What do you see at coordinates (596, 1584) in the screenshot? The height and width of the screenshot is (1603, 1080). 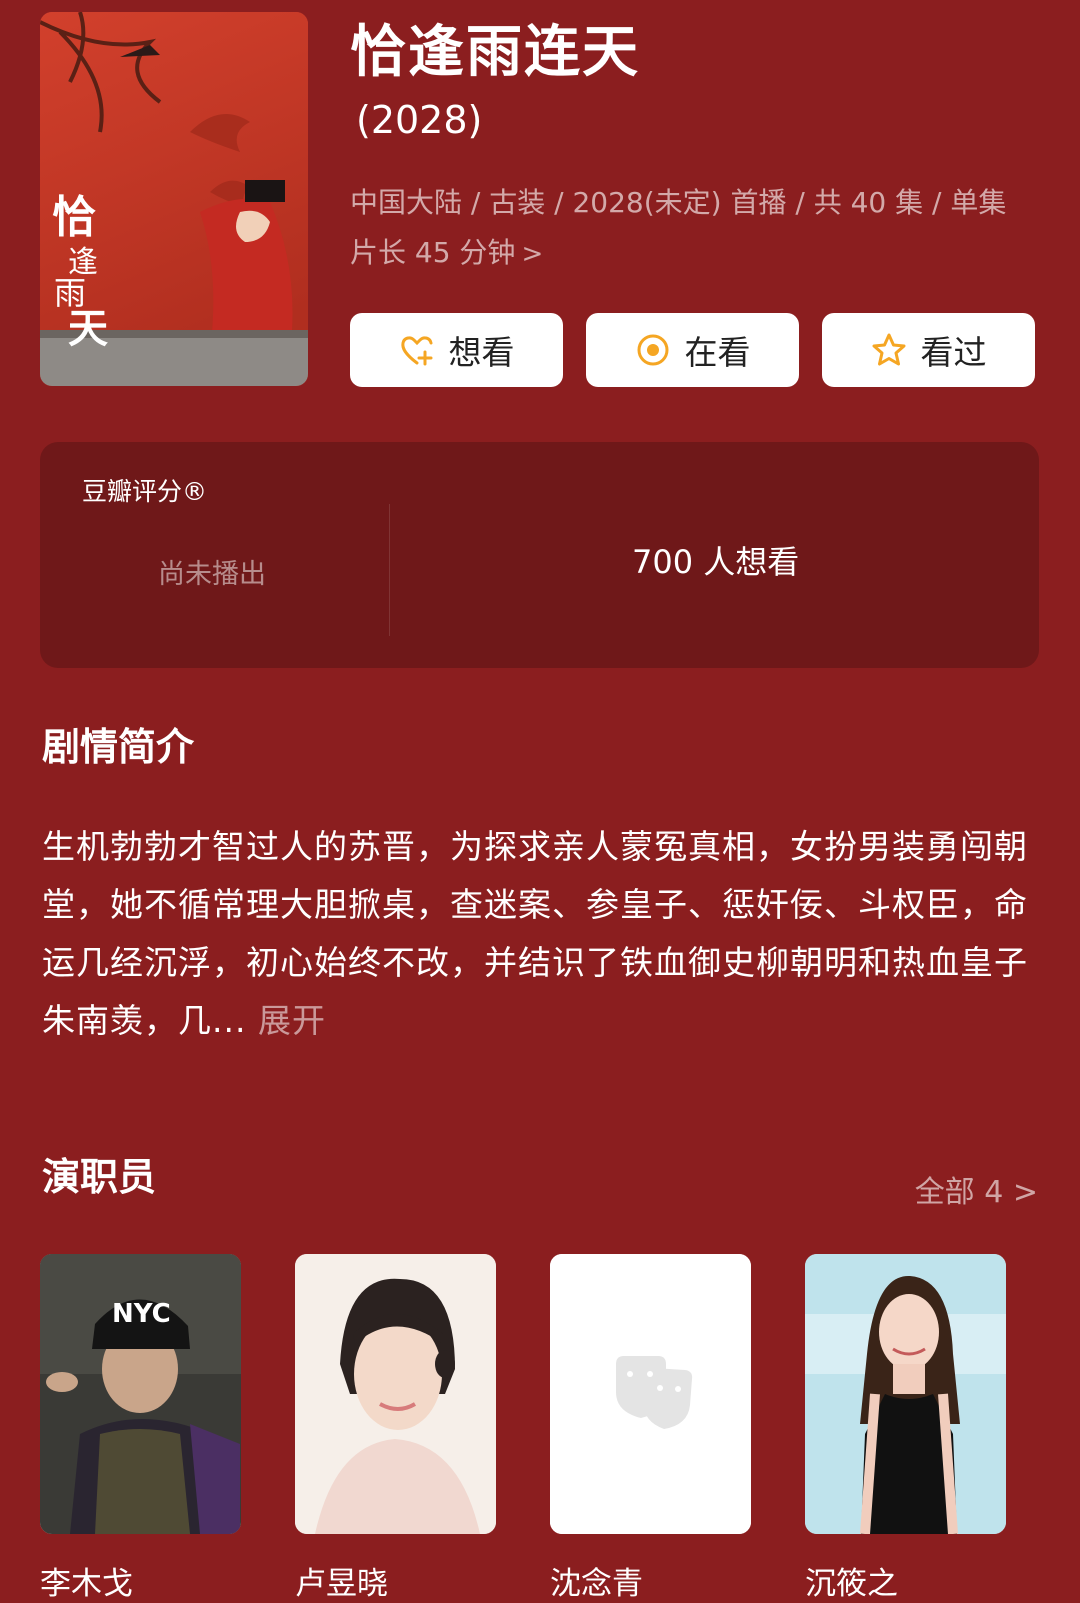 I see `cast-name: 沈念青` at bounding box center [596, 1584].